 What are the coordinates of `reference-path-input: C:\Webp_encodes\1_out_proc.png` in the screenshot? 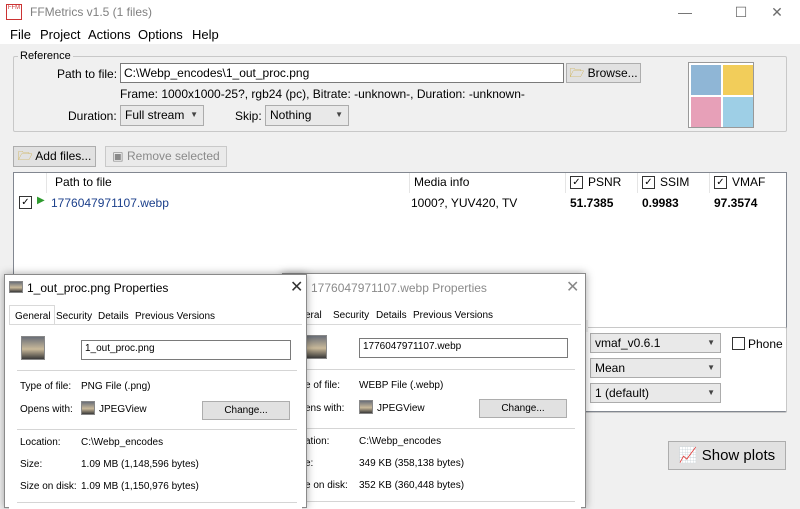 It's located at (342, 73).